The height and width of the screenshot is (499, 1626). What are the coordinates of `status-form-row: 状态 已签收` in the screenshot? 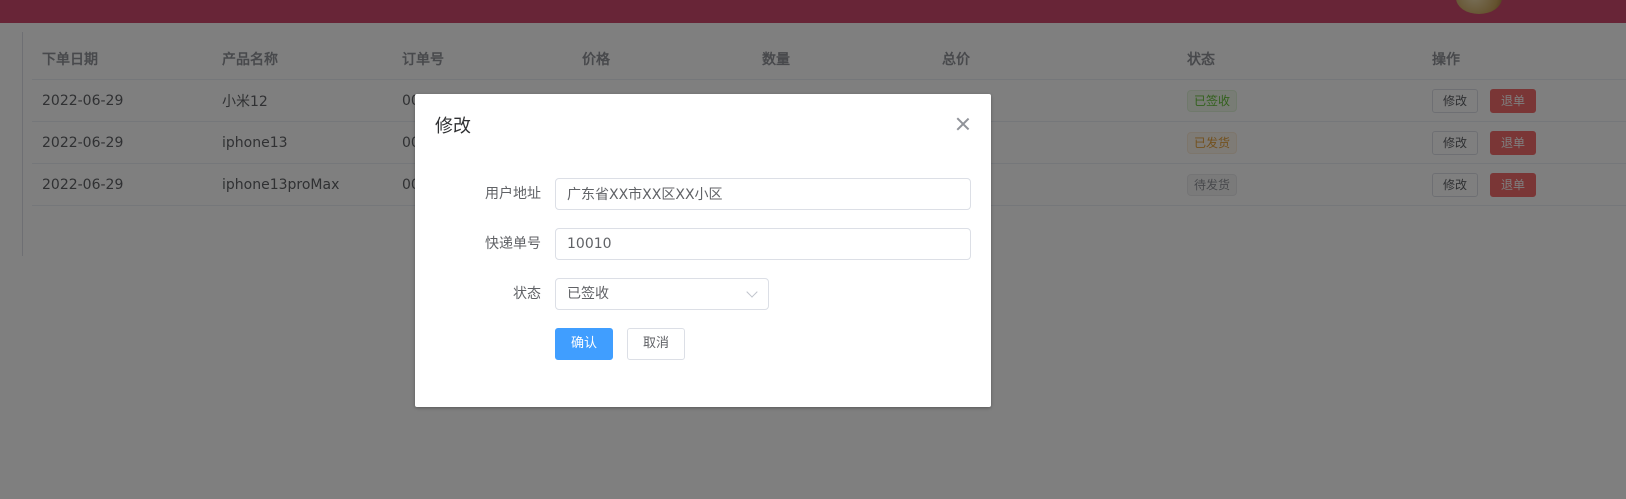 It's located at (703, 294).